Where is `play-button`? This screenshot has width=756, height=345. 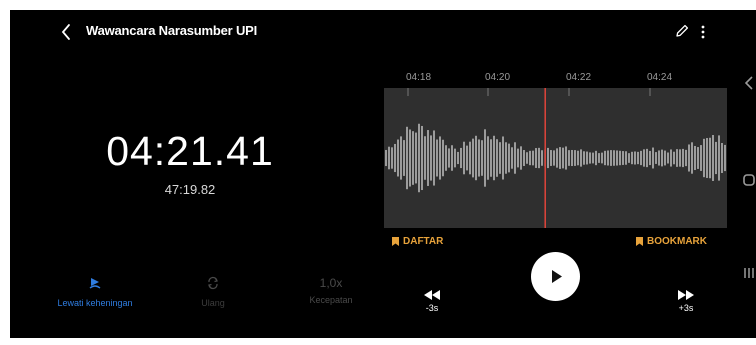 play-button is located at coordinates (555, 276).